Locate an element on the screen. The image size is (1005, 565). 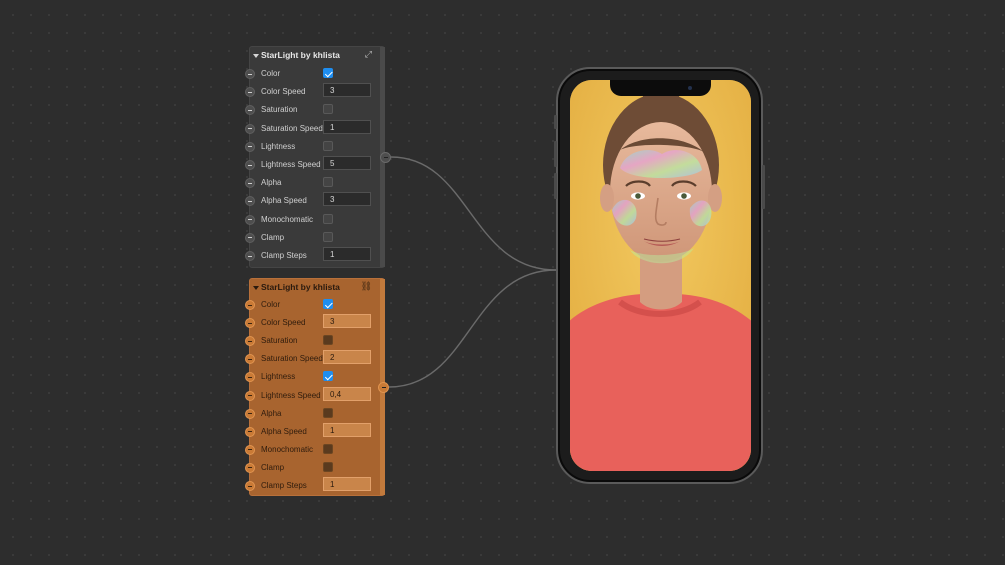
param-row-saturation-speed: Saturation Speed 1 is located at coordinates (314, 128).